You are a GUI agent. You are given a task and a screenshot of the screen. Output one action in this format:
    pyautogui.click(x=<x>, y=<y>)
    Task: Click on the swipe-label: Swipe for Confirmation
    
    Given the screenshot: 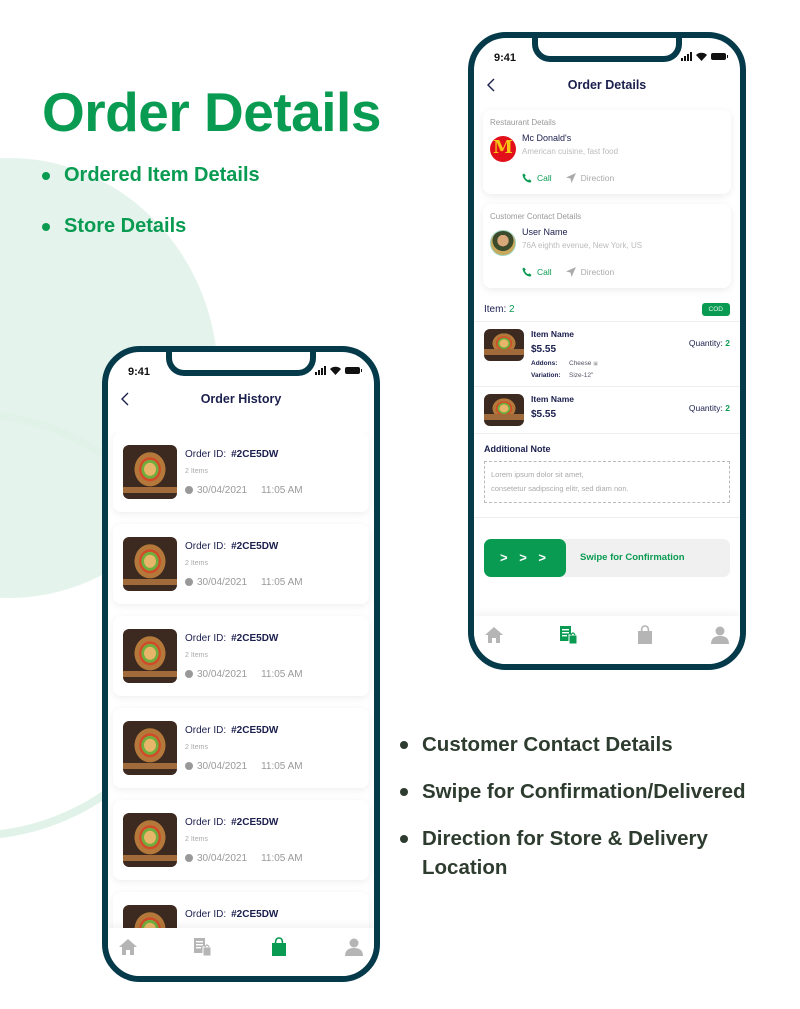 What is the action you would take?
    pyautogui.click(x=632, y=557)
    